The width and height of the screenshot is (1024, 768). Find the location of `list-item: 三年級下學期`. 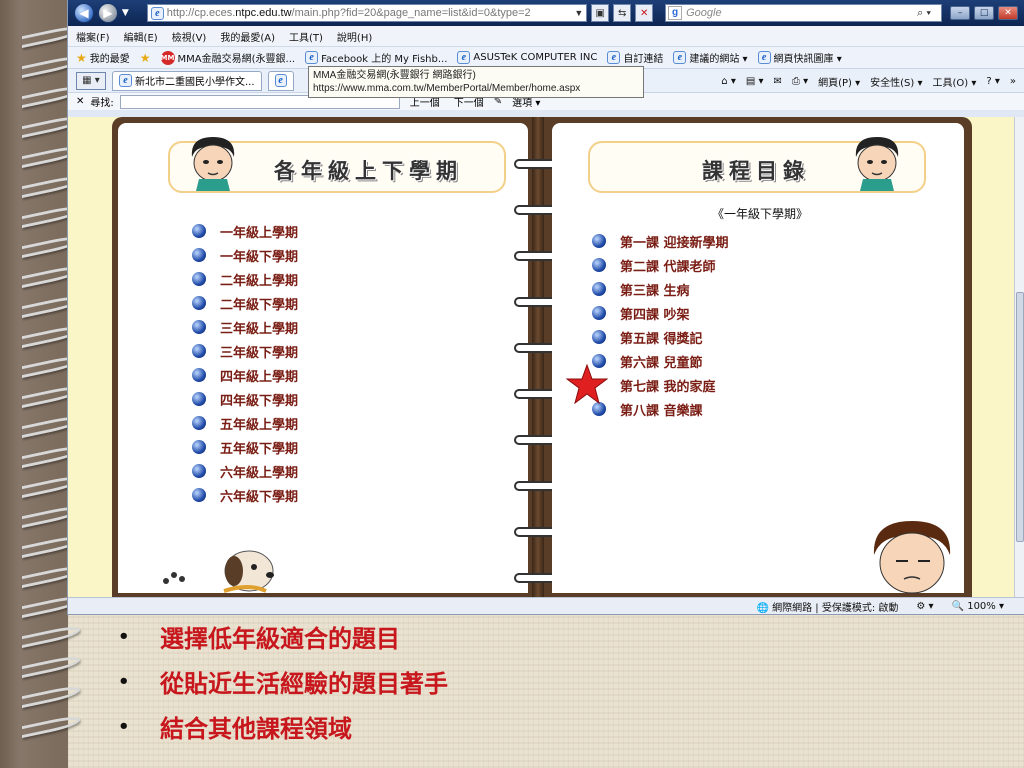

list-item: 三年級下學期 is located at coordinates (245, 351).